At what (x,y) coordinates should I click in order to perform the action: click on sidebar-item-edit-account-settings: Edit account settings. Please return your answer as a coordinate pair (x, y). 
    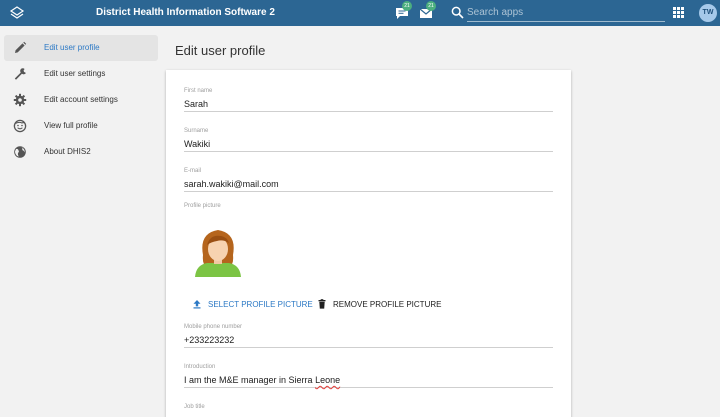
    Looking at the image, I should click on (81, 100).